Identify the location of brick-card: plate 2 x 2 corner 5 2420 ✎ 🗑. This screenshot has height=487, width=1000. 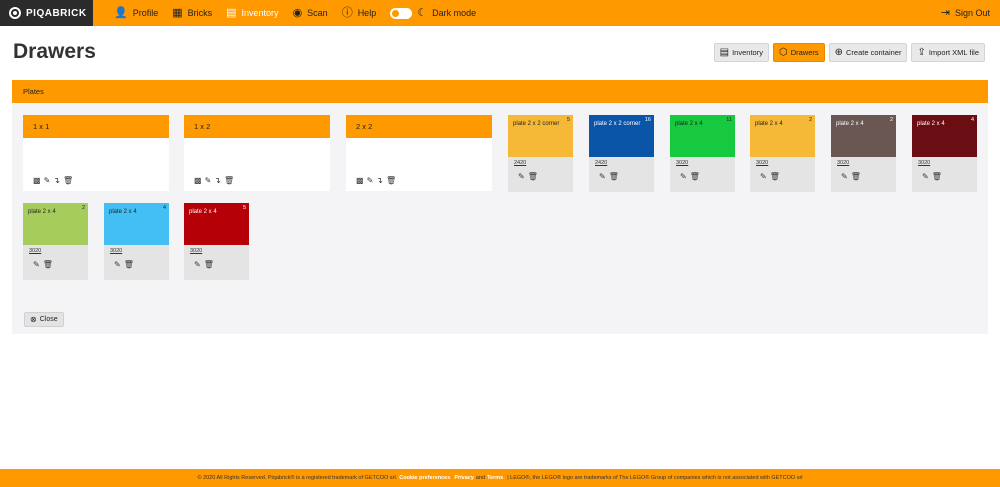
(540, 153).